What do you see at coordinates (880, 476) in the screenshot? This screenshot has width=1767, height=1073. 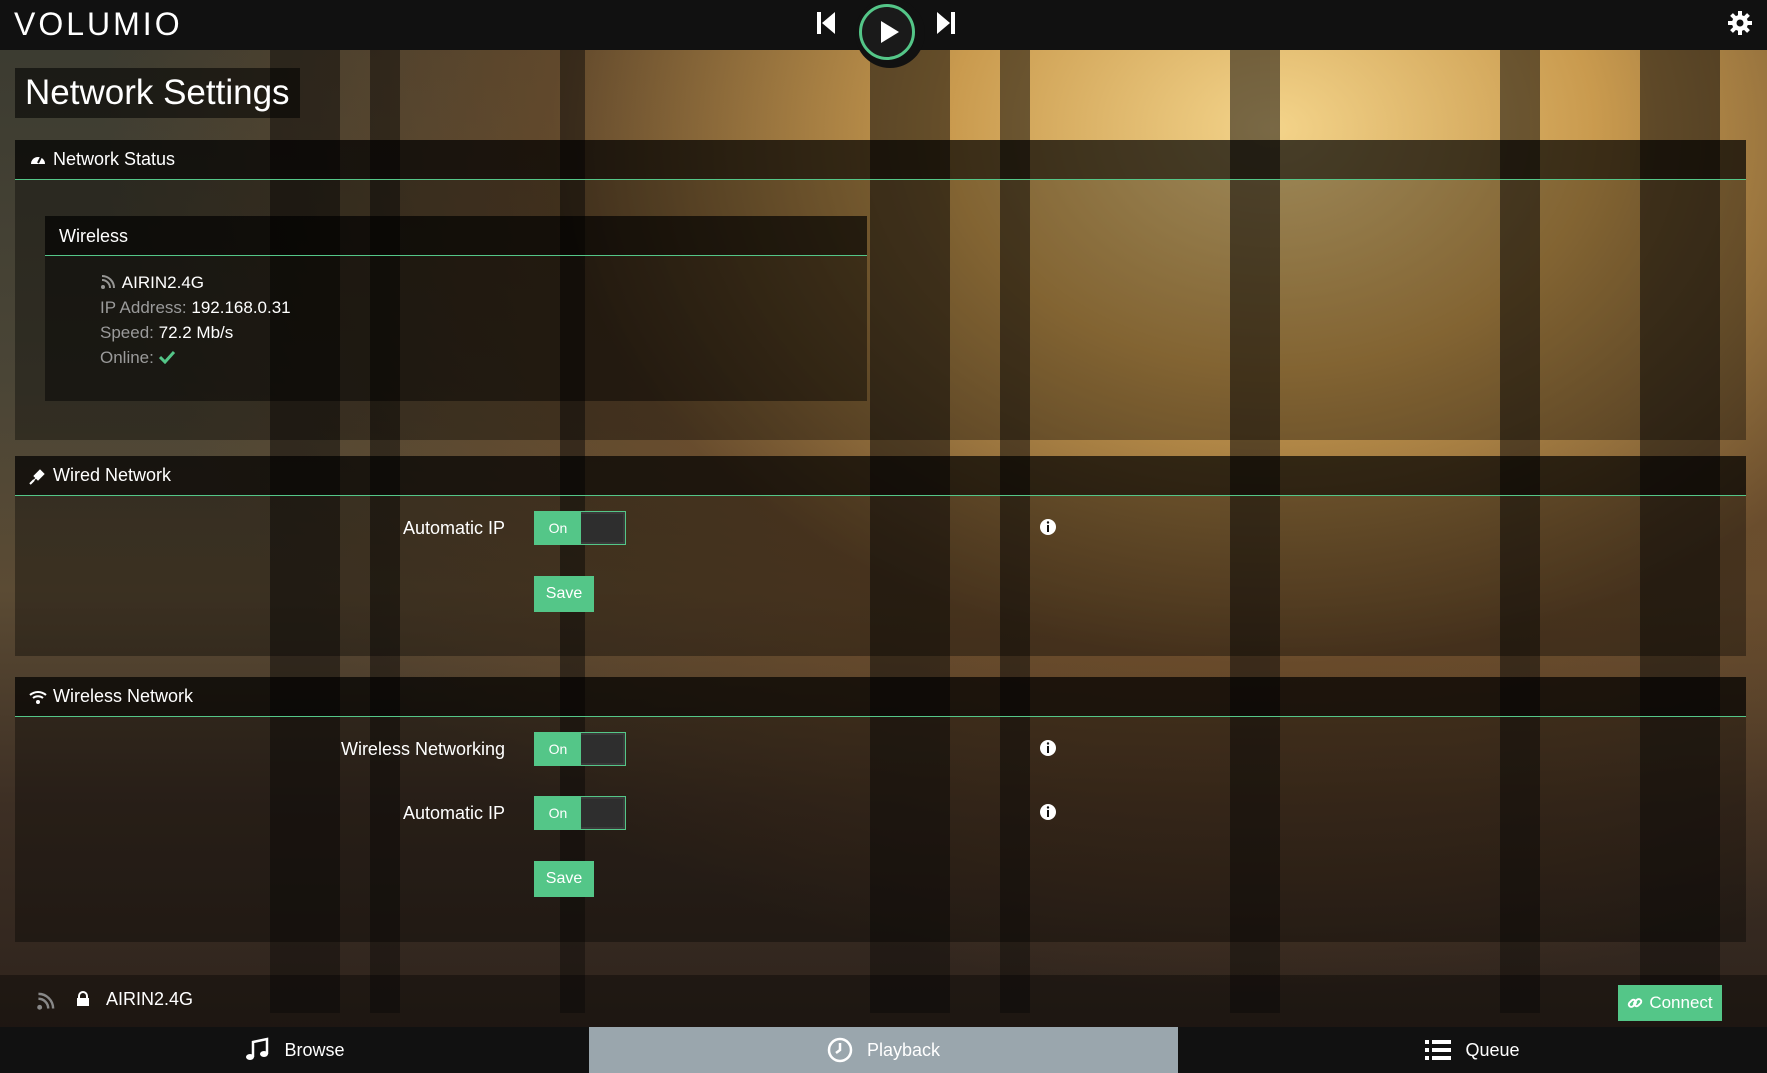 I see `wired-network-header: Wired Network` at bounding box center [880, 476].